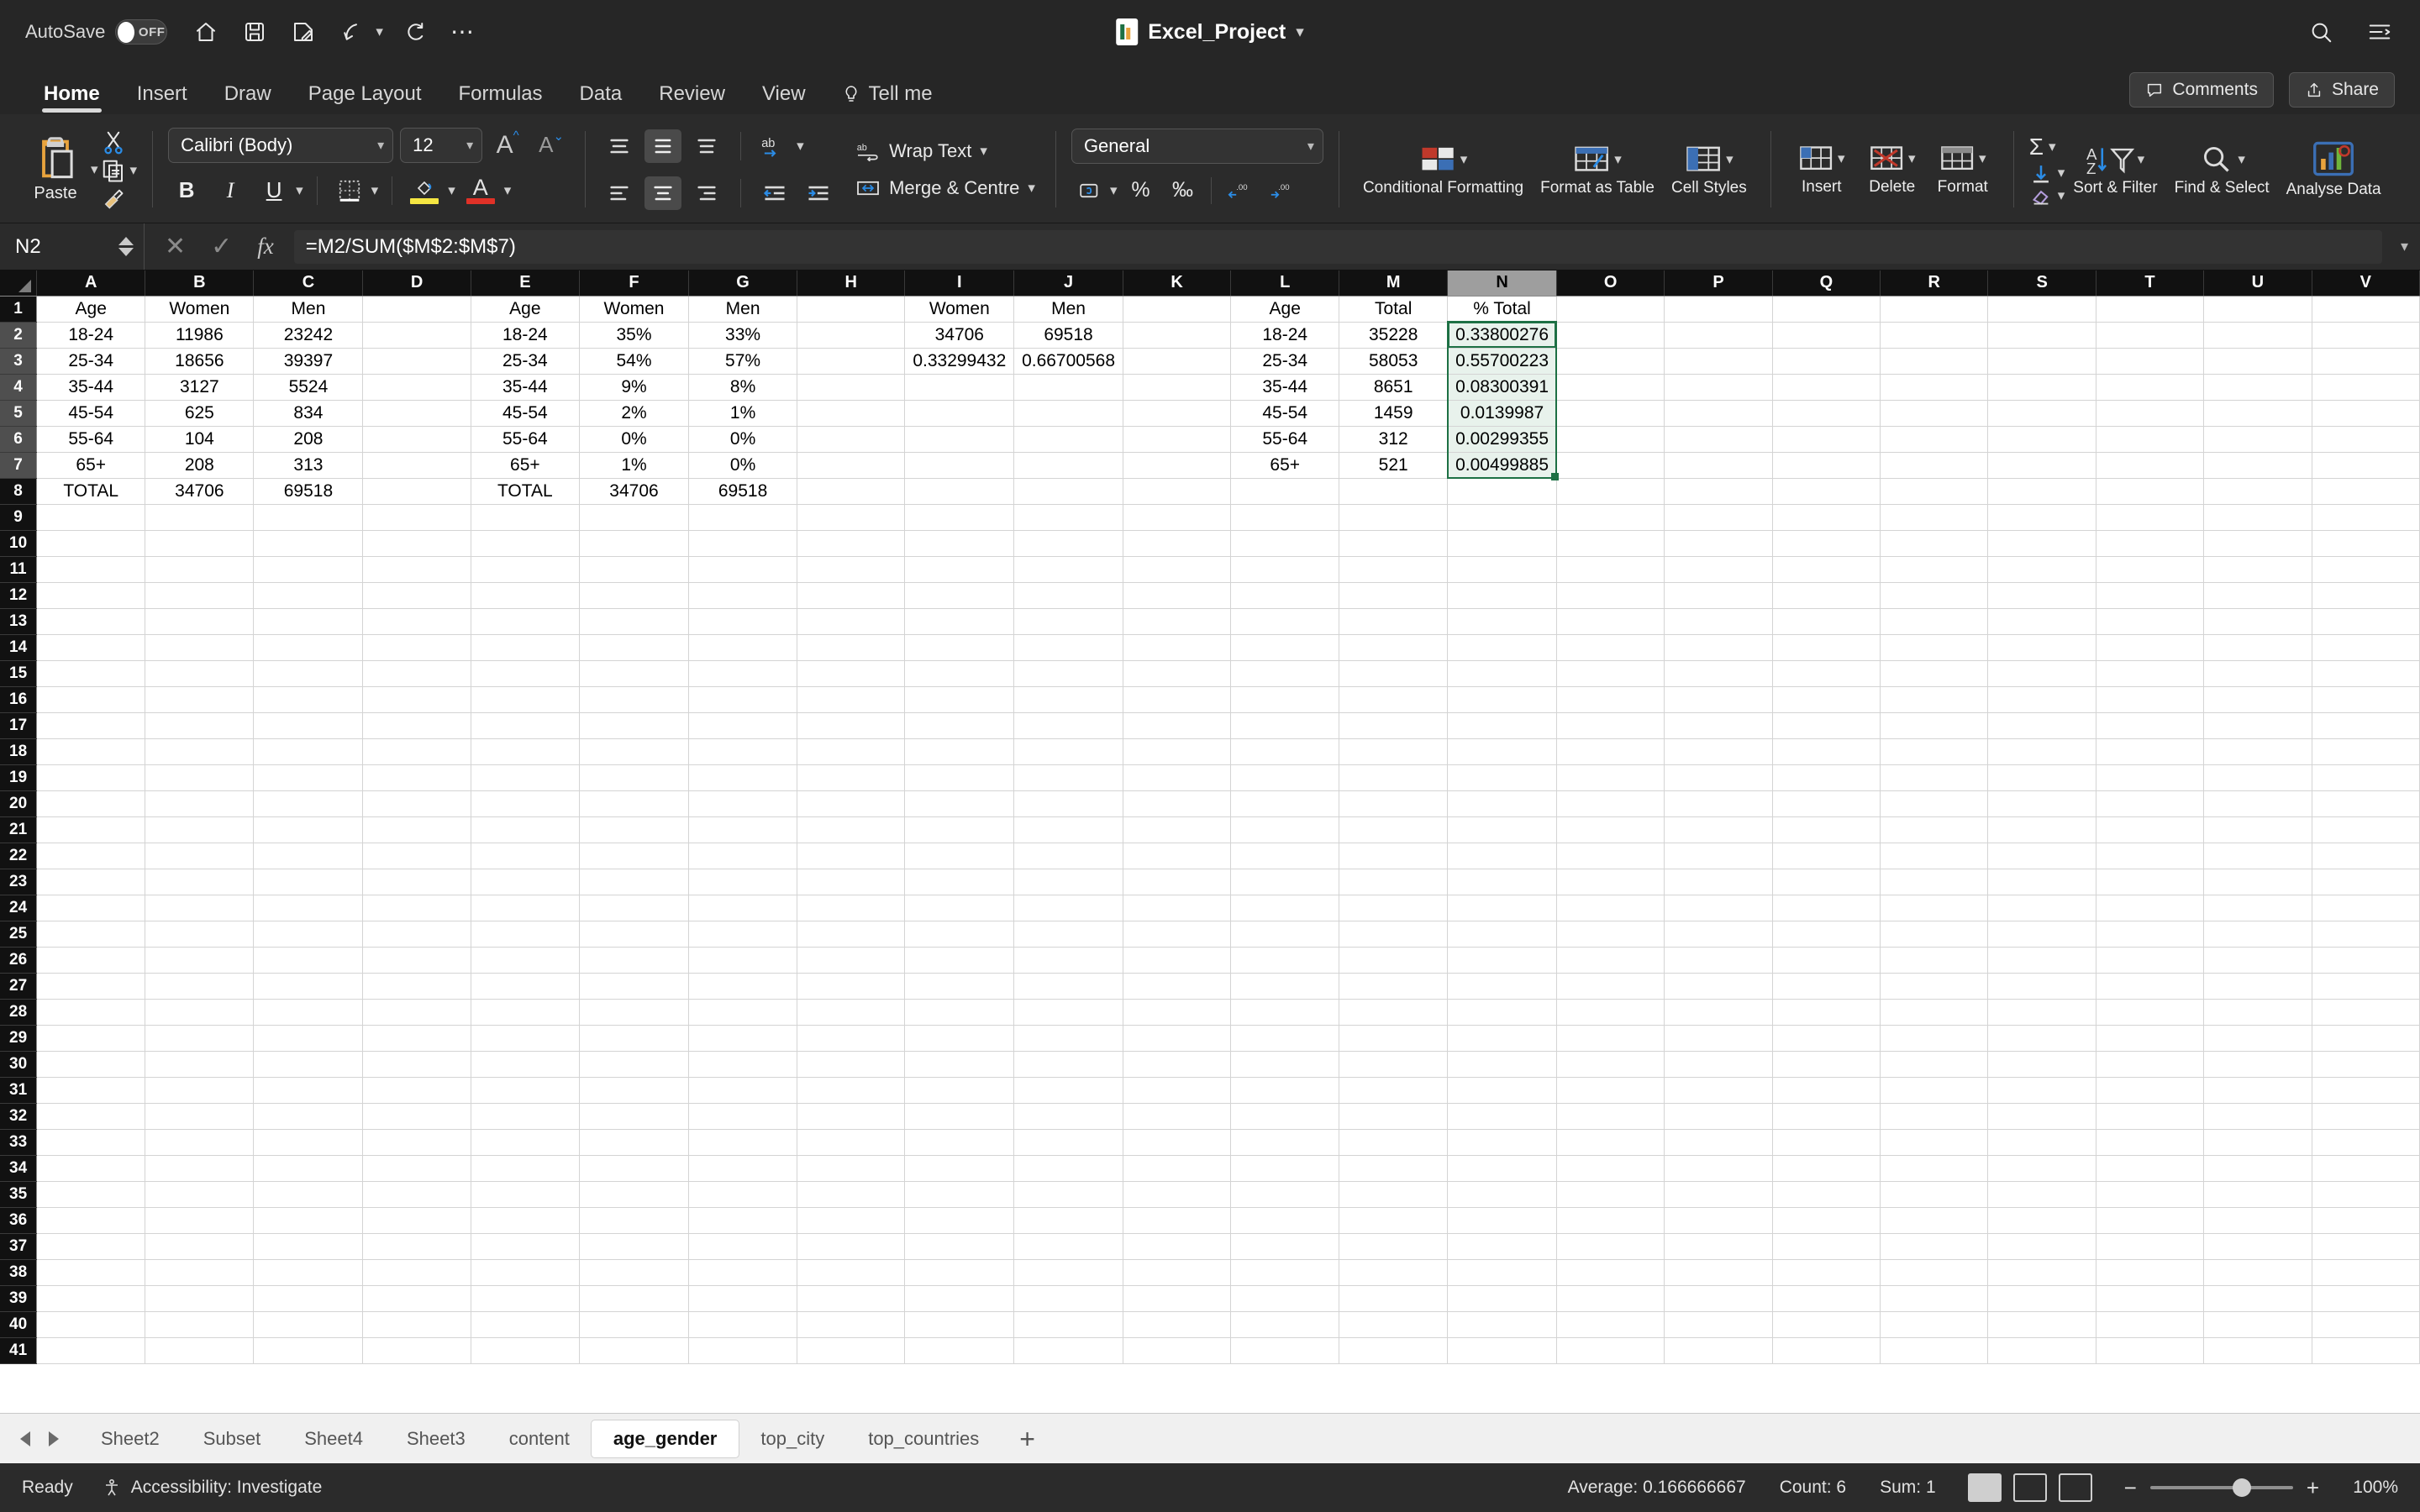 This screenshot has width=2420, height=1512. What do you see at coordinates (2366, 1012) in the screenshot?
I see `cell-v28` at bounding box center [2366, 1012].